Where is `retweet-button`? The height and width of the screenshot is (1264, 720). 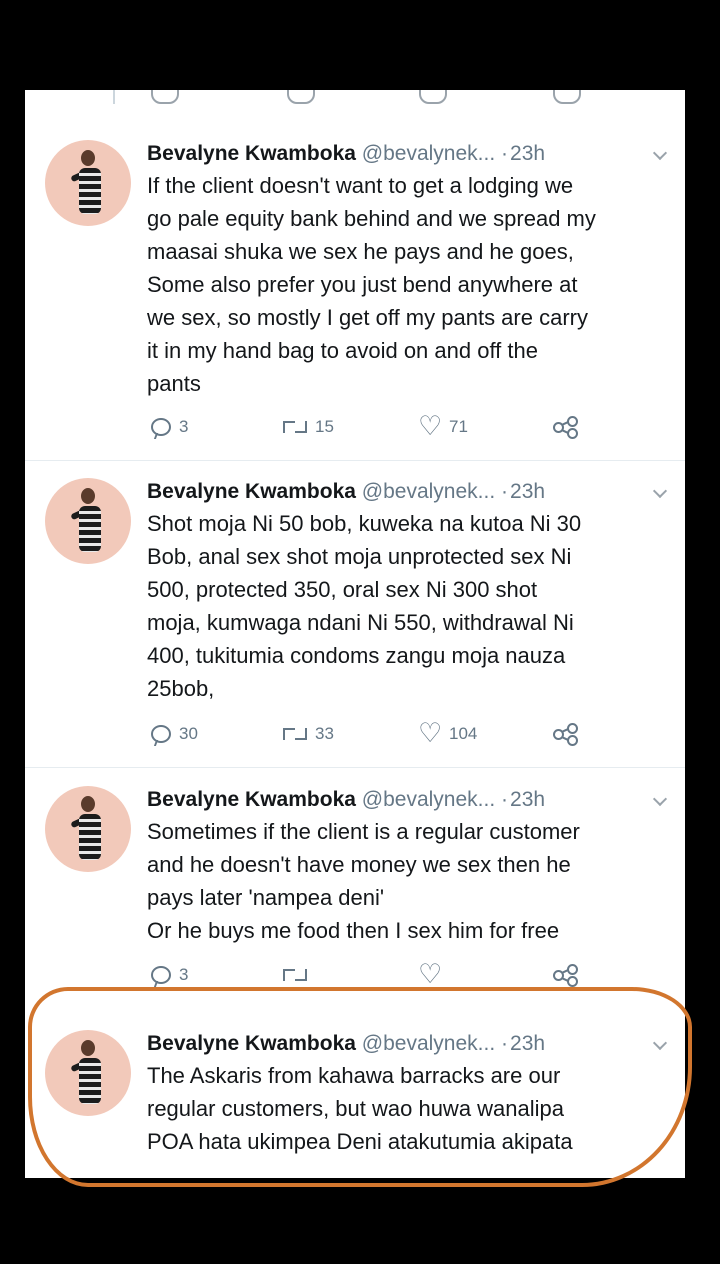
retweet-button is located at coordinates (295, 975).